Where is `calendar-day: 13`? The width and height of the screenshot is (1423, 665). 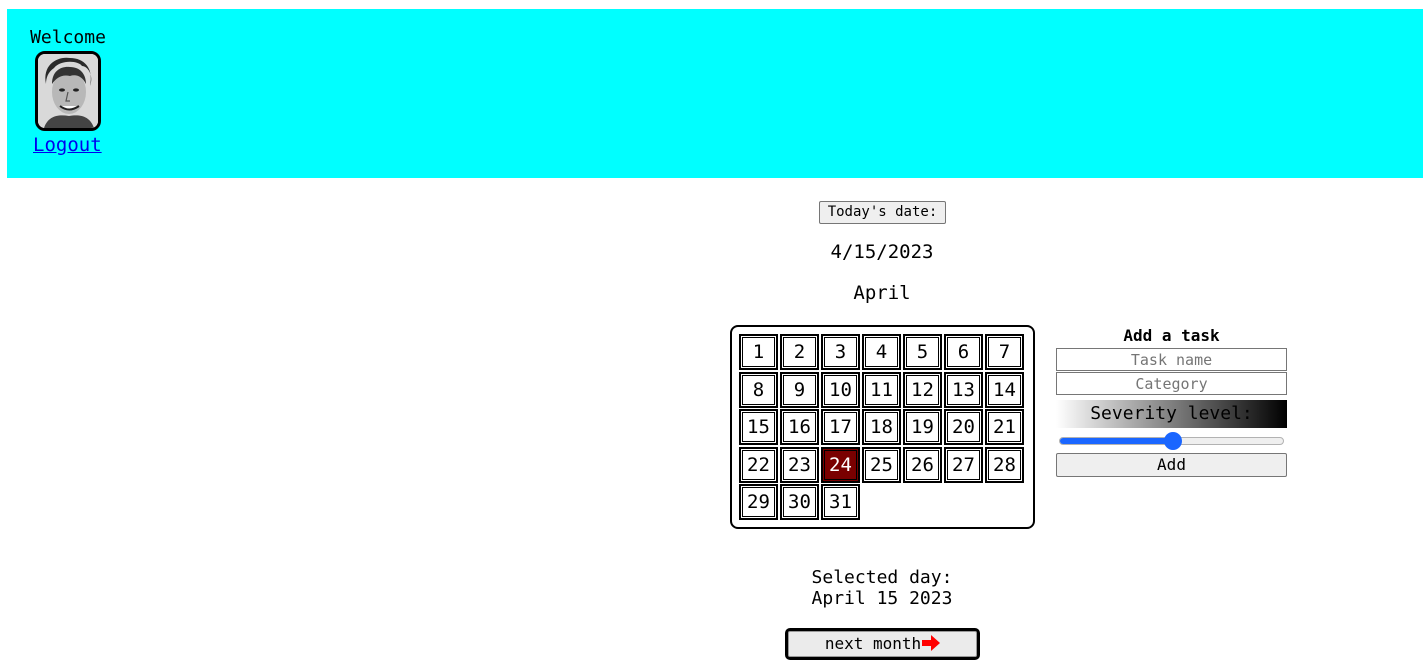
calendar-day: 13 is located at coordinates (963, 389).